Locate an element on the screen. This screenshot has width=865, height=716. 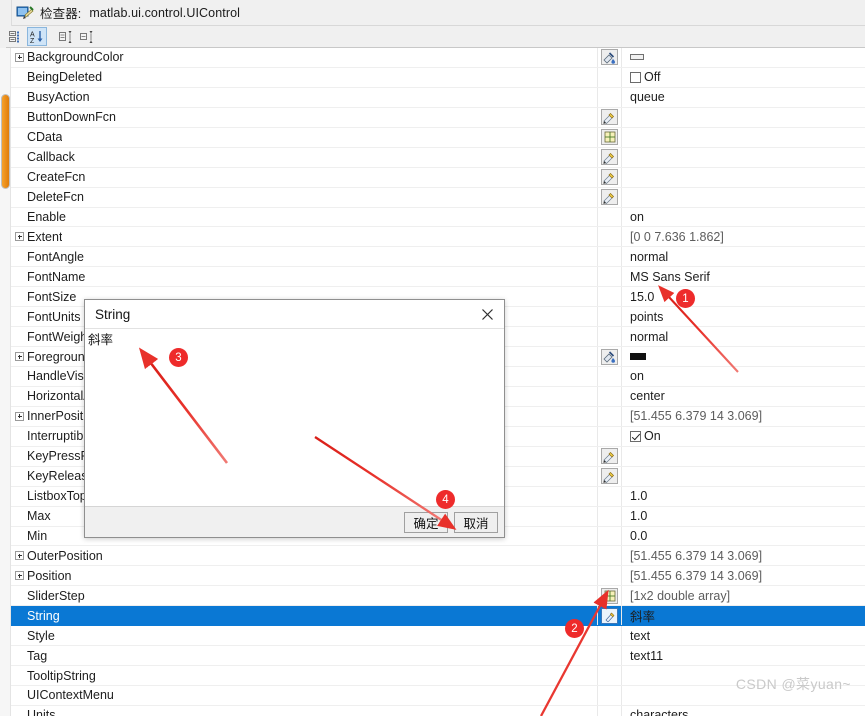
table-row: BackgroundColor is located at coordinates (438, 58).